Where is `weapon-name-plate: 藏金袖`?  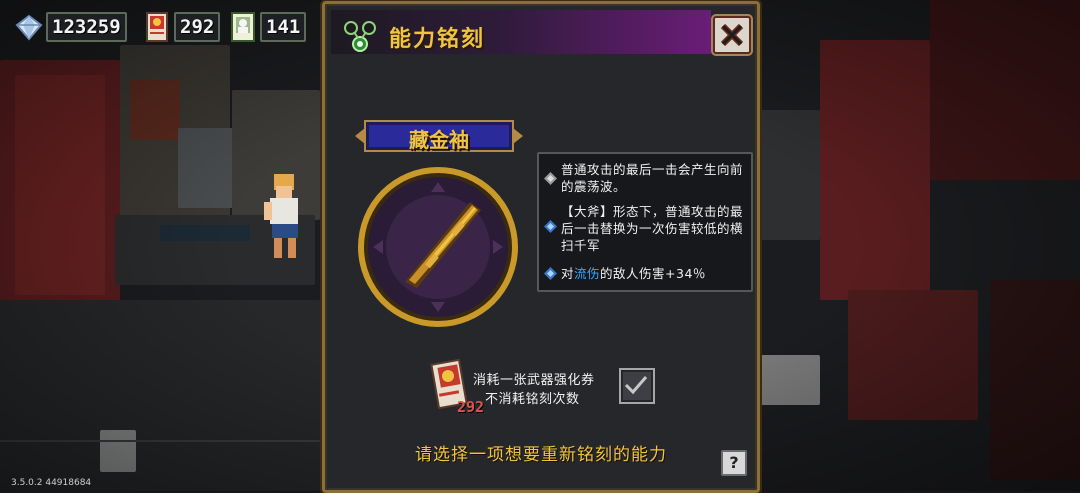 weapon-name-plate: 藏金袖 is located at coordinates (439, 136).